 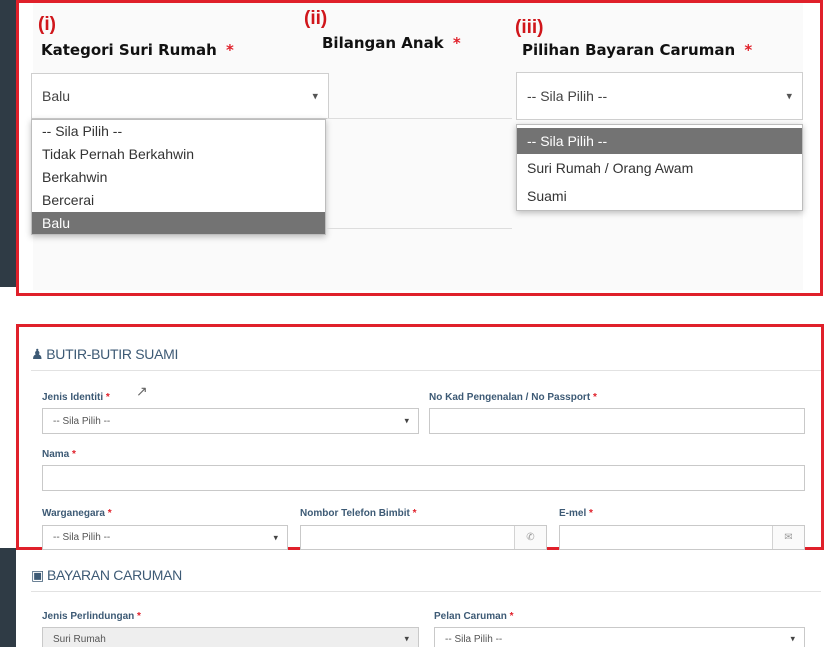 I want to click on jenis-perlindungan-label: Jenis Perlindungan *, so click(x=91, y=616).